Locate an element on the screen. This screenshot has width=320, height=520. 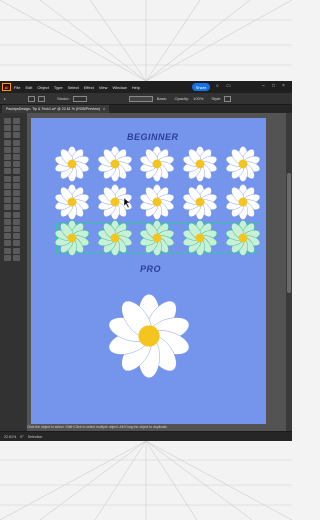
selection-indicator-icon: ▸ is located at coordinates (5, 98).